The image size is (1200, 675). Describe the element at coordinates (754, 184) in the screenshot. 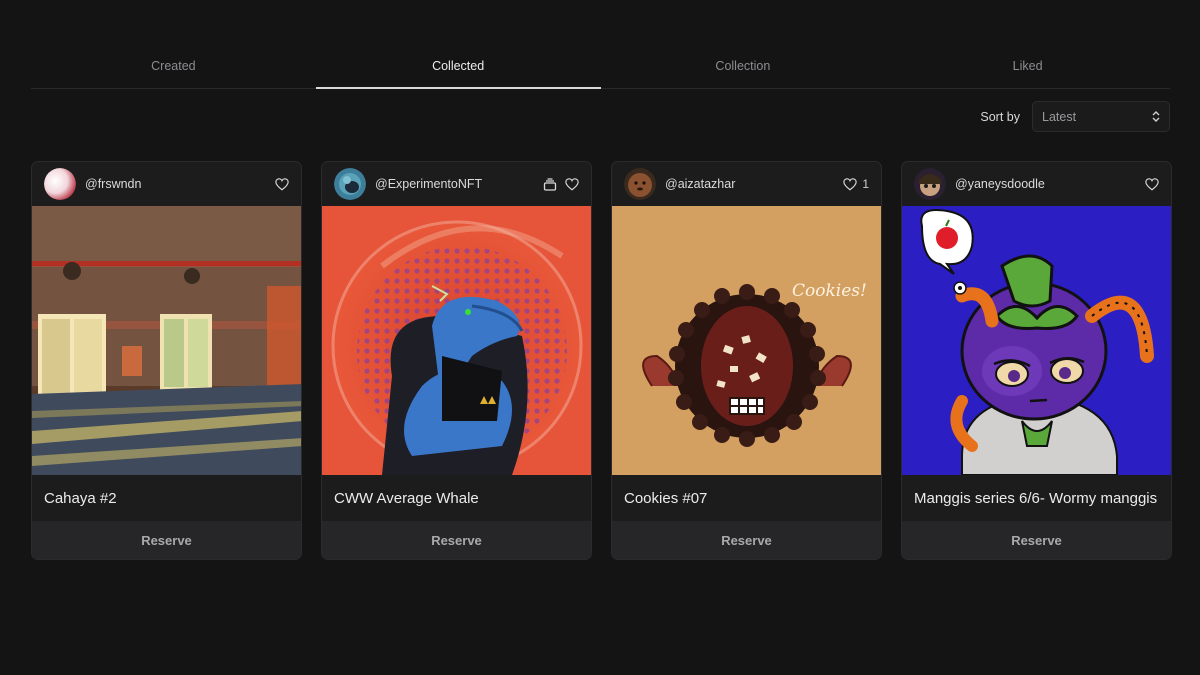

I see `creator-handle: @aizatazhar` at that location.